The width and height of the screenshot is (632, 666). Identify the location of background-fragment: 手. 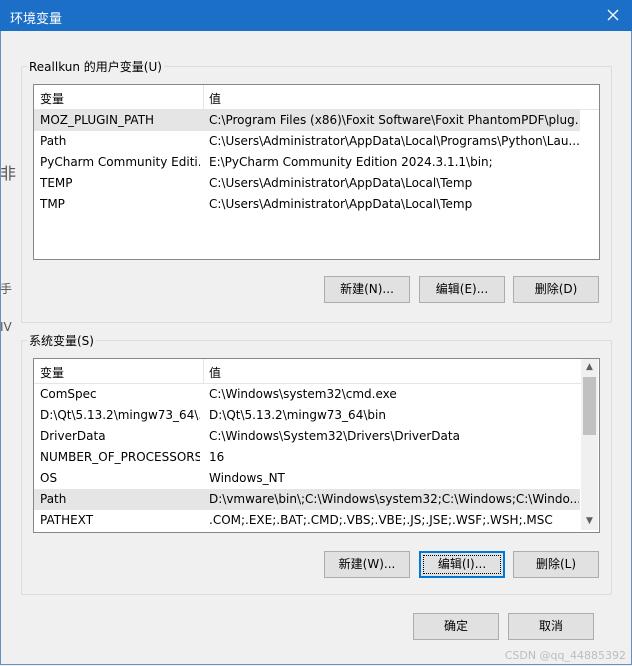
(6, 289).